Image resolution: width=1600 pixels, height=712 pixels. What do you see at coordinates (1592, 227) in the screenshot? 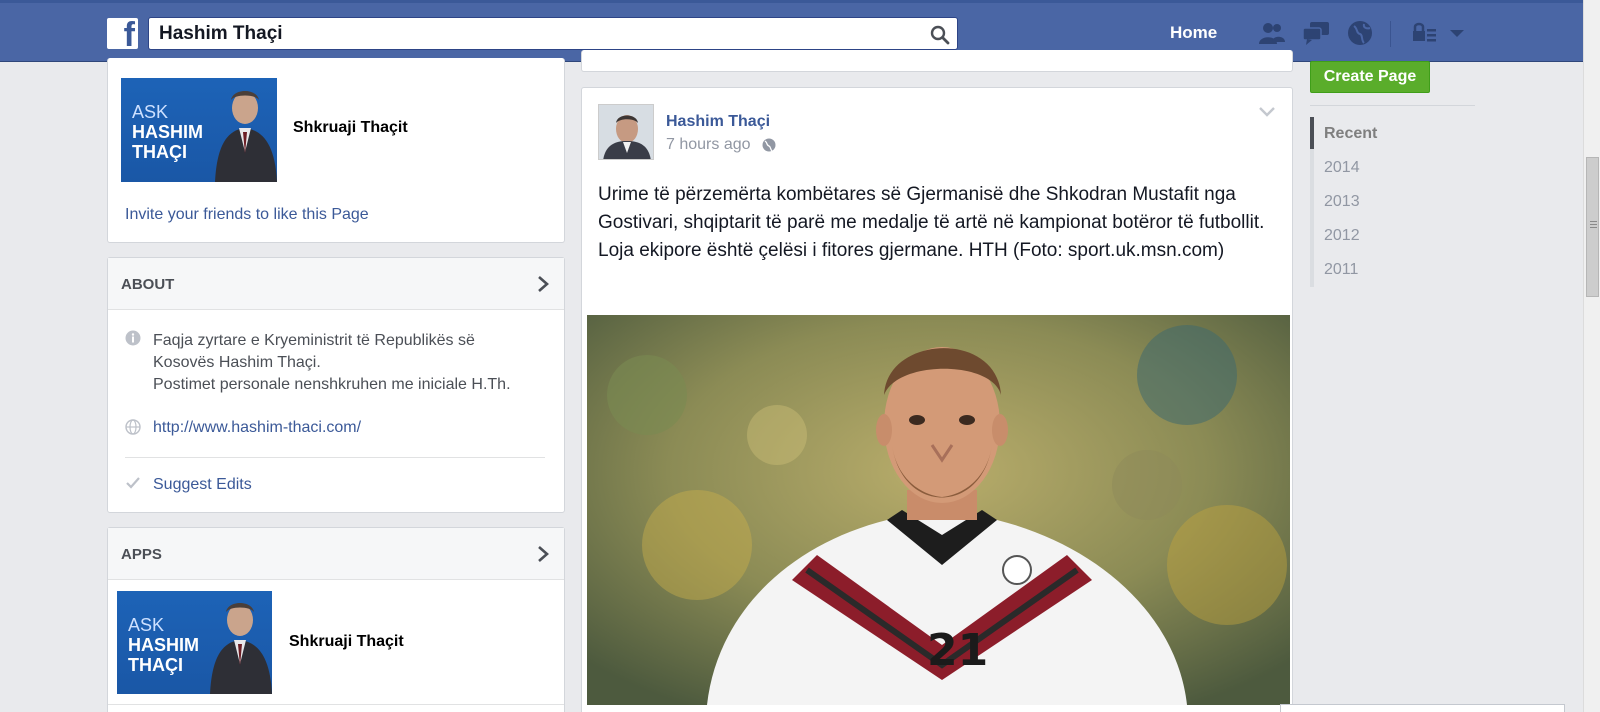
I see `scrollbar-thumb` at bounding box center [1592, 227].